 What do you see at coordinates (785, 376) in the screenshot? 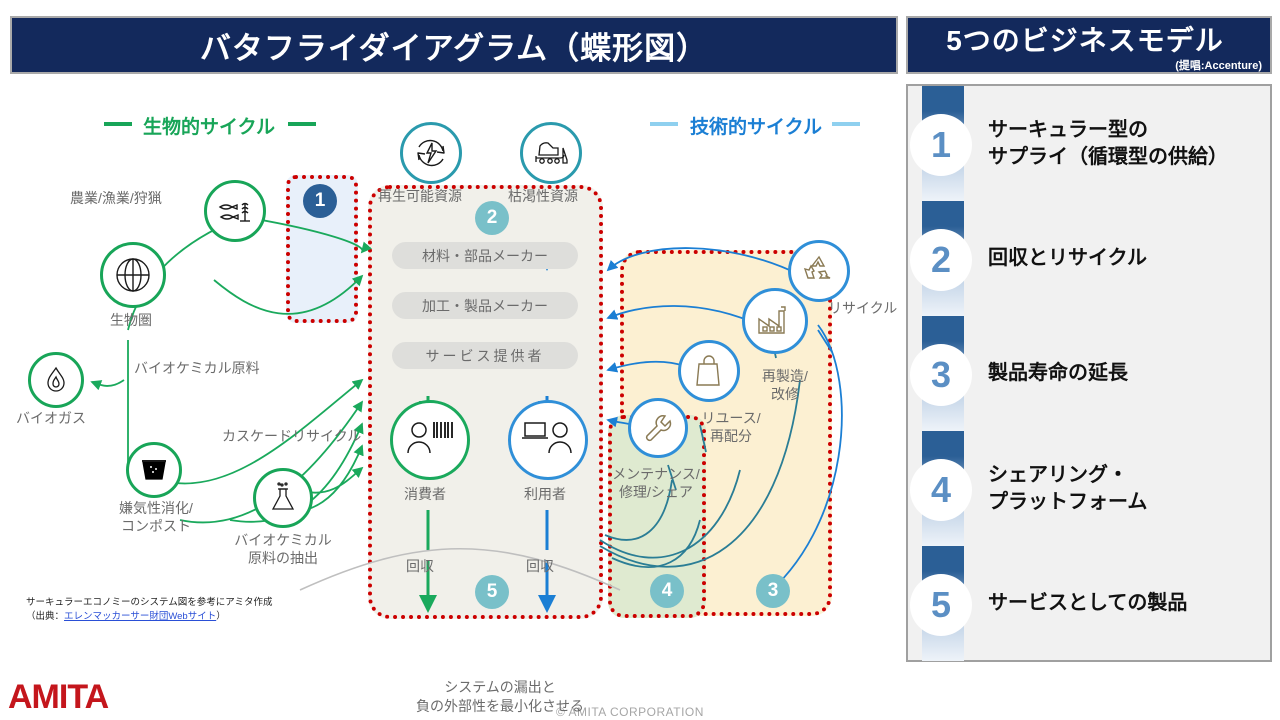
I see `remanufacture-line1: 再製造/` at bounding box center [785, 376].